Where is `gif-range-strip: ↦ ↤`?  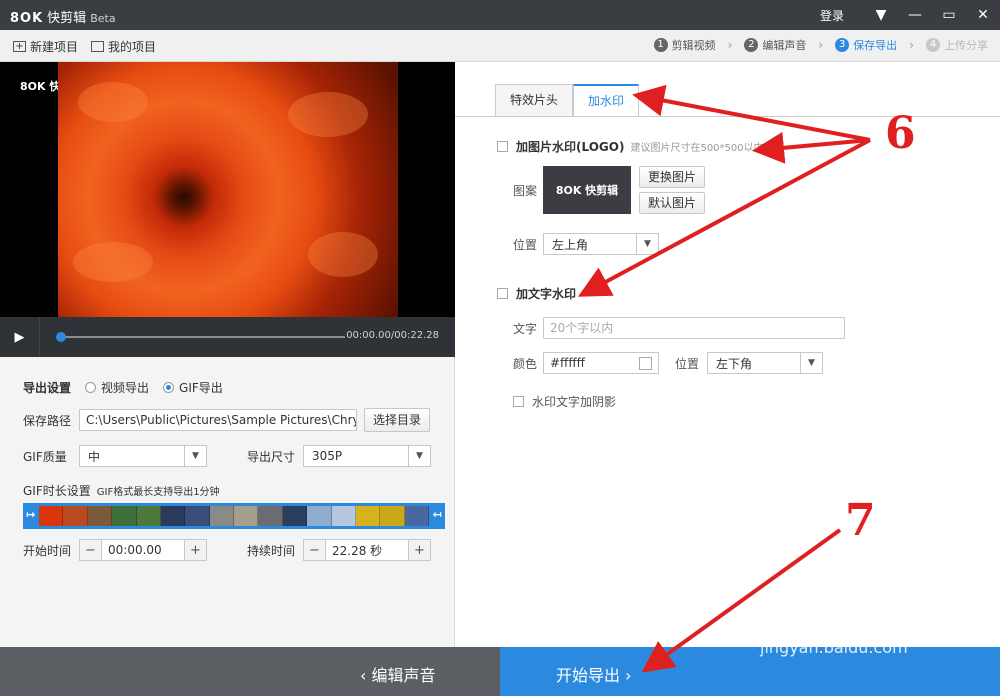
gif-range-strip: ↦ ↤ is located at coordinates (234, 516).